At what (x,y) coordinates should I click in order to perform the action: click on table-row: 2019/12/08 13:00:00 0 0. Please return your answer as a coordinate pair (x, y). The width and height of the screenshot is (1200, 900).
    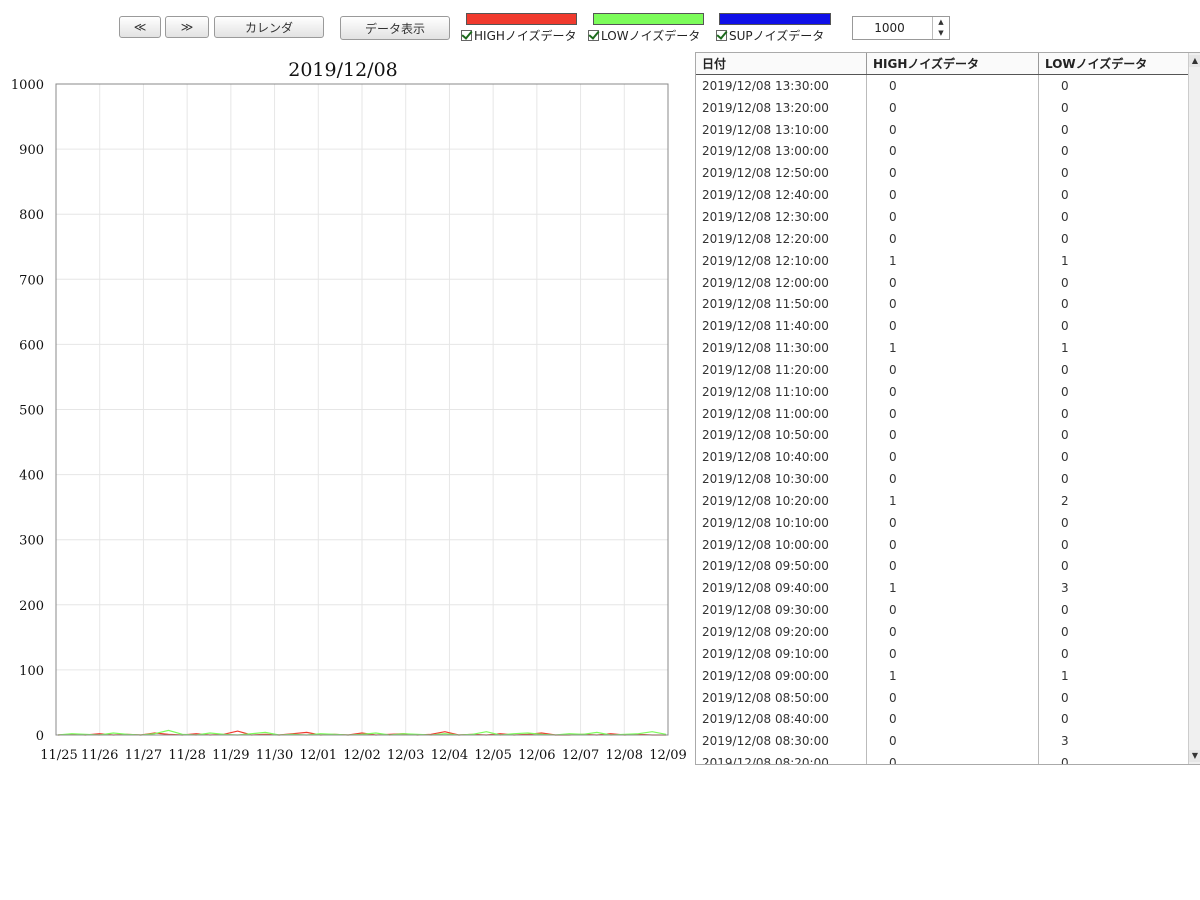
    Looking at the image, I should click on (942, 151).